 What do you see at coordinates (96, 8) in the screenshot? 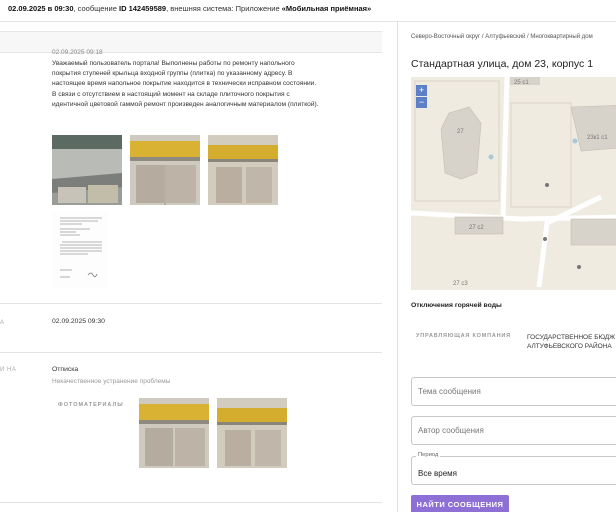
I see `header-text-1: , сообщение` at bounding box center [96, 8].